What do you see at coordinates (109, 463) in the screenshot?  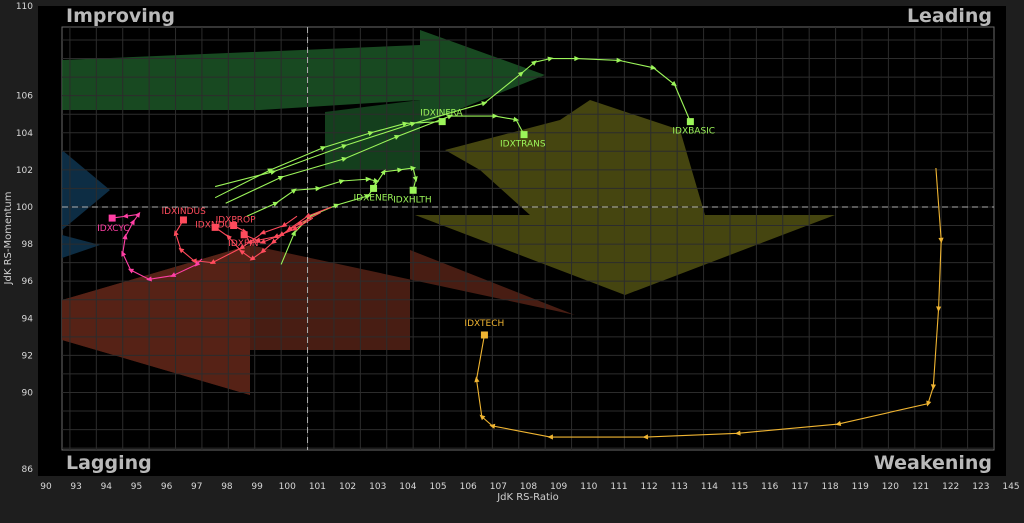 I see `quadrant-lagging: Lagging` at bounding box center [109, 463].